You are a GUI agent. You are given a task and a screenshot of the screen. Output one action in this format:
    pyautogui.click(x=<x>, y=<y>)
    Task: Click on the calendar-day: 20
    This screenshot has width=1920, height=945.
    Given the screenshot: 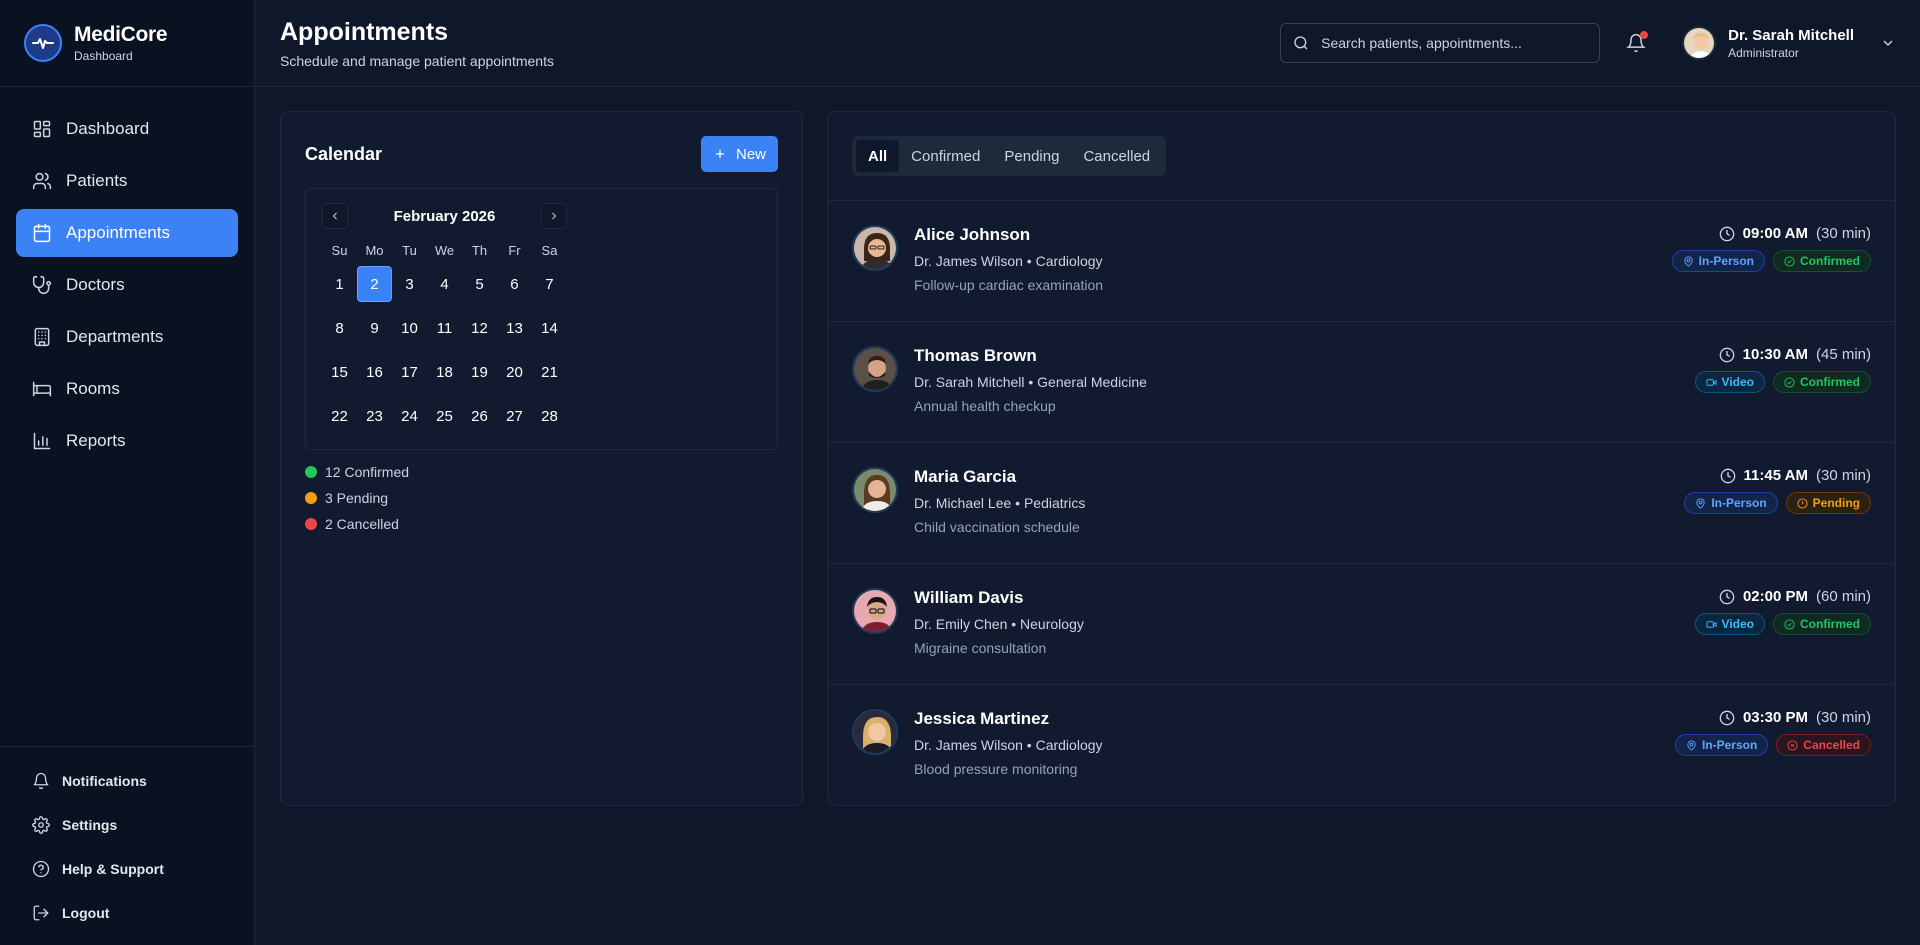 What is the action you would take?
    pyautogui.click(x=514, y=372)
    